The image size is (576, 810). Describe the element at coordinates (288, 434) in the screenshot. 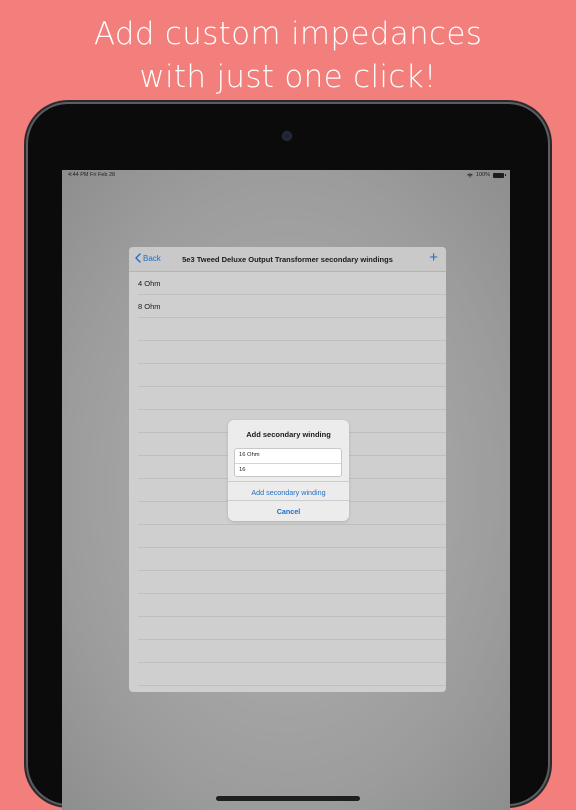

I see `alert-title: Add secondary winding` at that location.